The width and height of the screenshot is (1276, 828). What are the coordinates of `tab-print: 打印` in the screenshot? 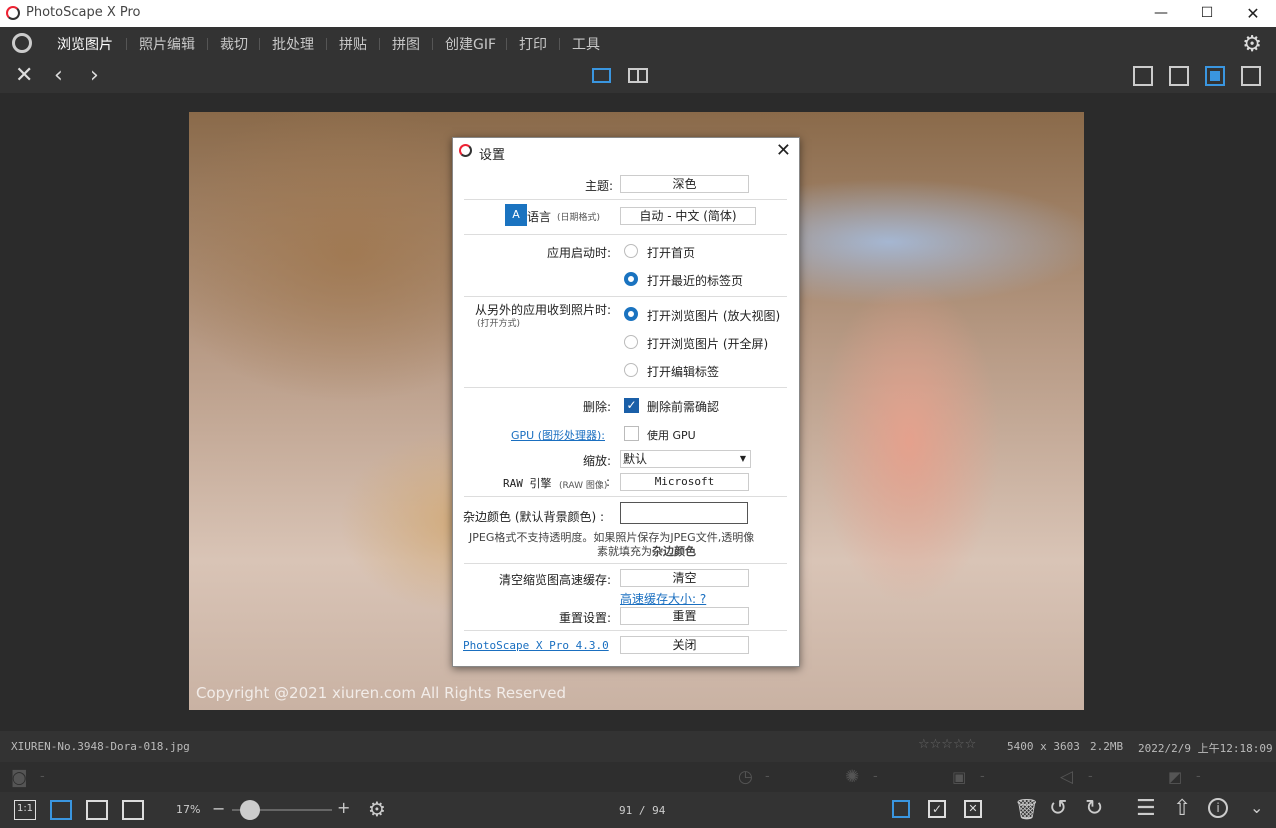 It's located at (533, 44).